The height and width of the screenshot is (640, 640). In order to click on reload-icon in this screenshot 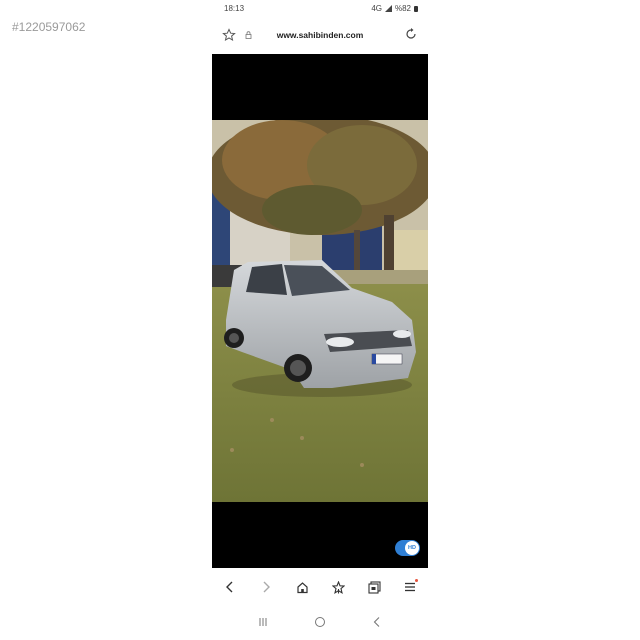, I will do `click(411, 34)`.